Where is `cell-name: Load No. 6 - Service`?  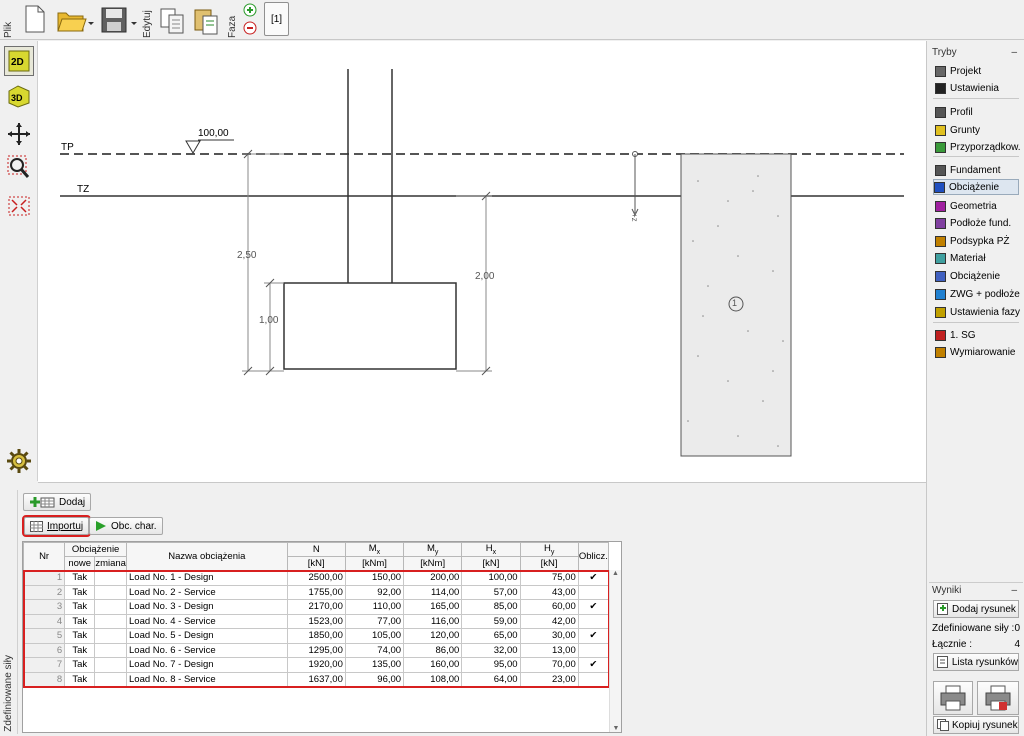
cell-name: Load No. 6 - Service is located at coordinates (207, 650).